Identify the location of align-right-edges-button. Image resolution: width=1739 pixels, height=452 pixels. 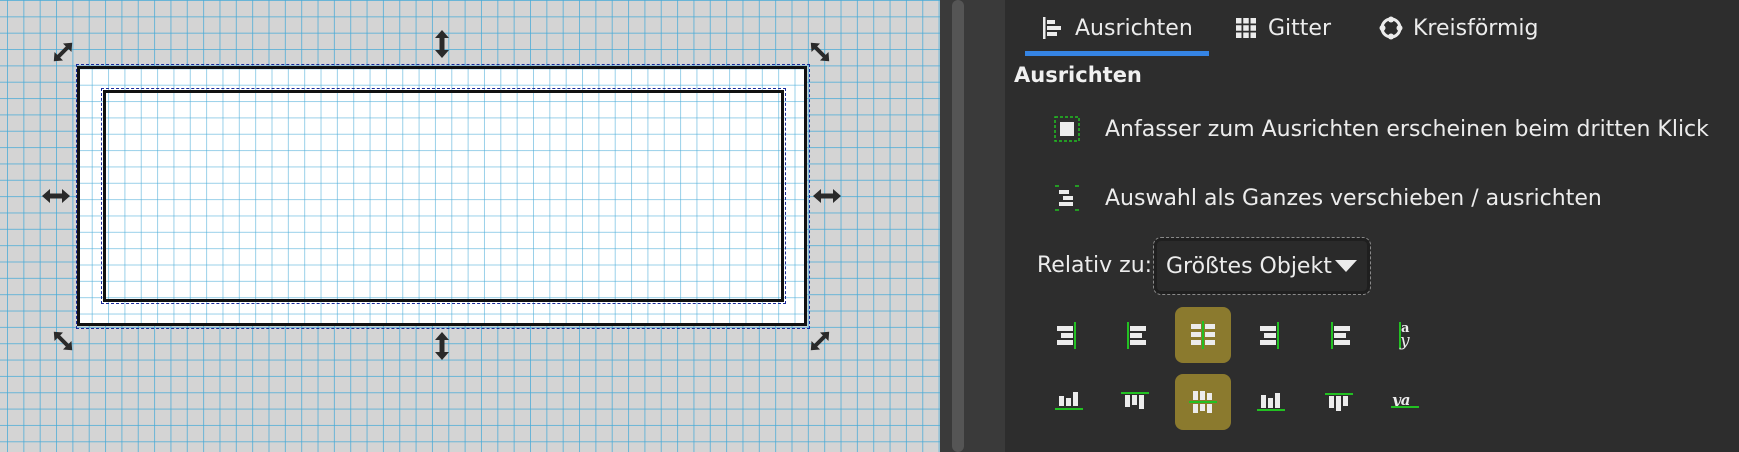
(1271, 335).